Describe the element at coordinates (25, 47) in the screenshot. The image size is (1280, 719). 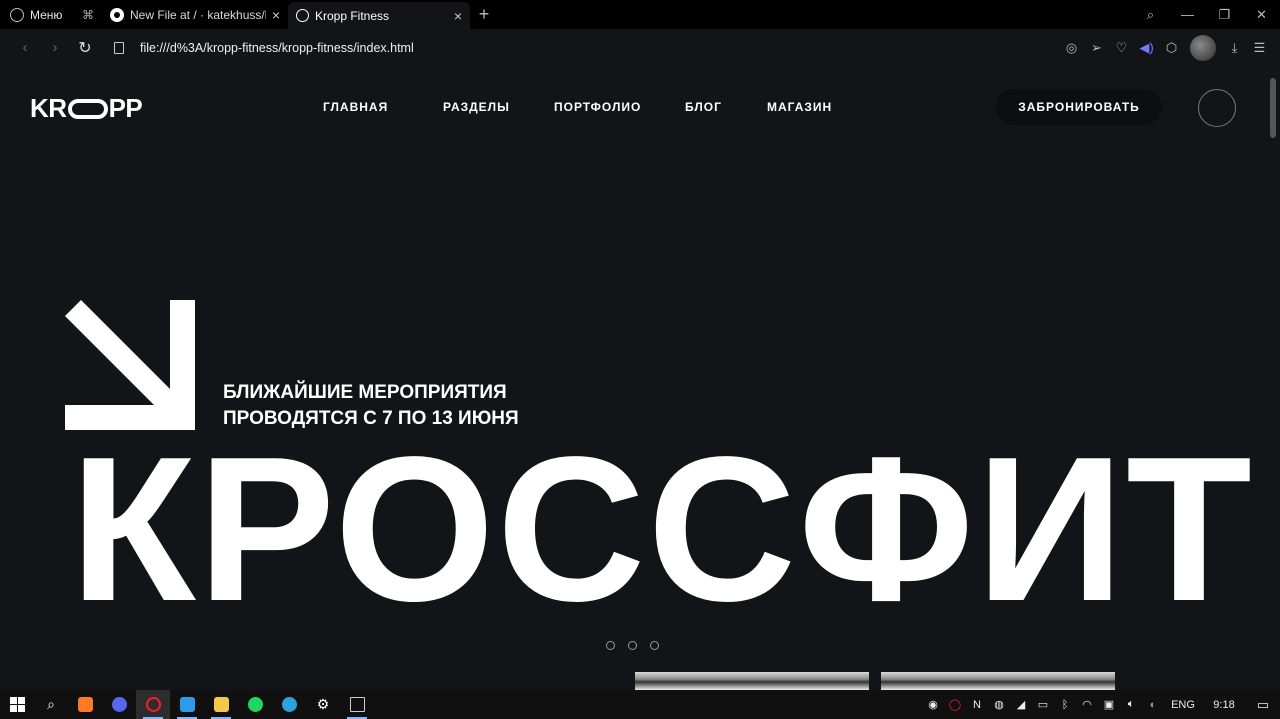
I see `back-icon: ‹` at that location.